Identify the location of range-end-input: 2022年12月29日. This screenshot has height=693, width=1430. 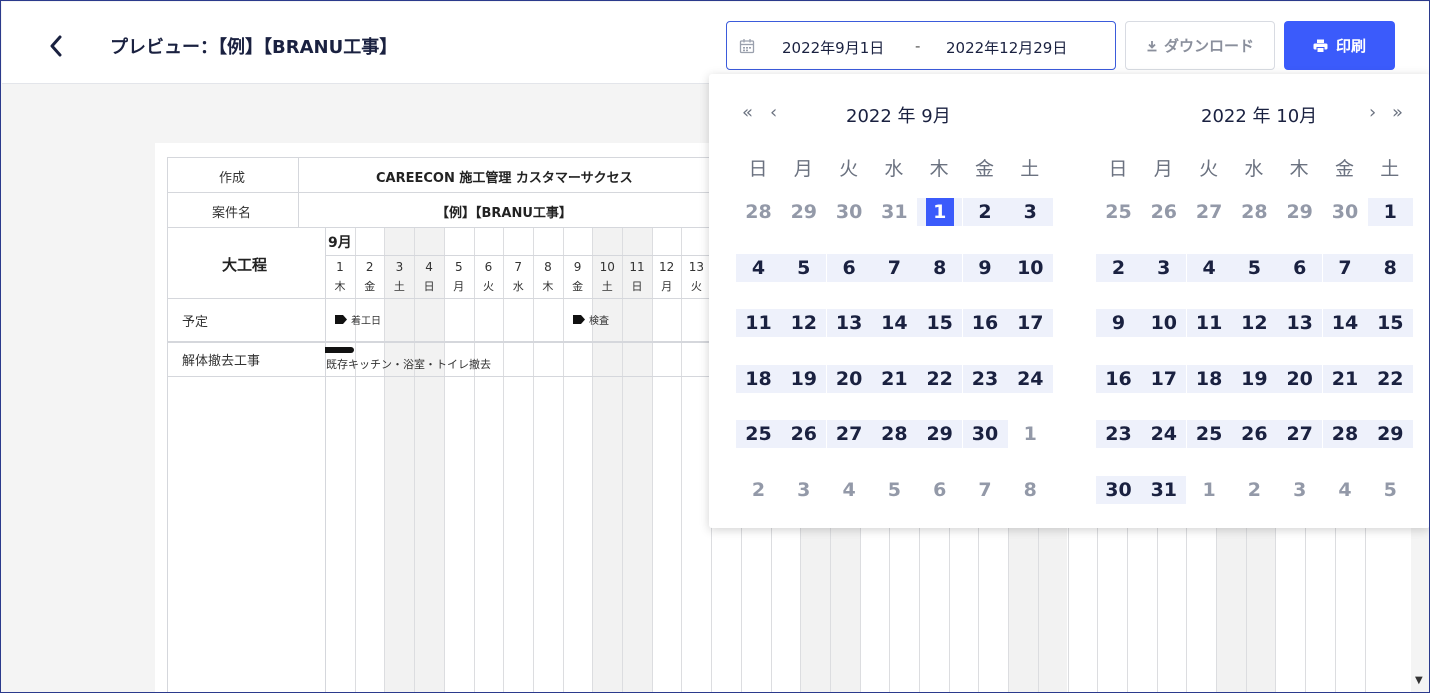
(1006, 47).